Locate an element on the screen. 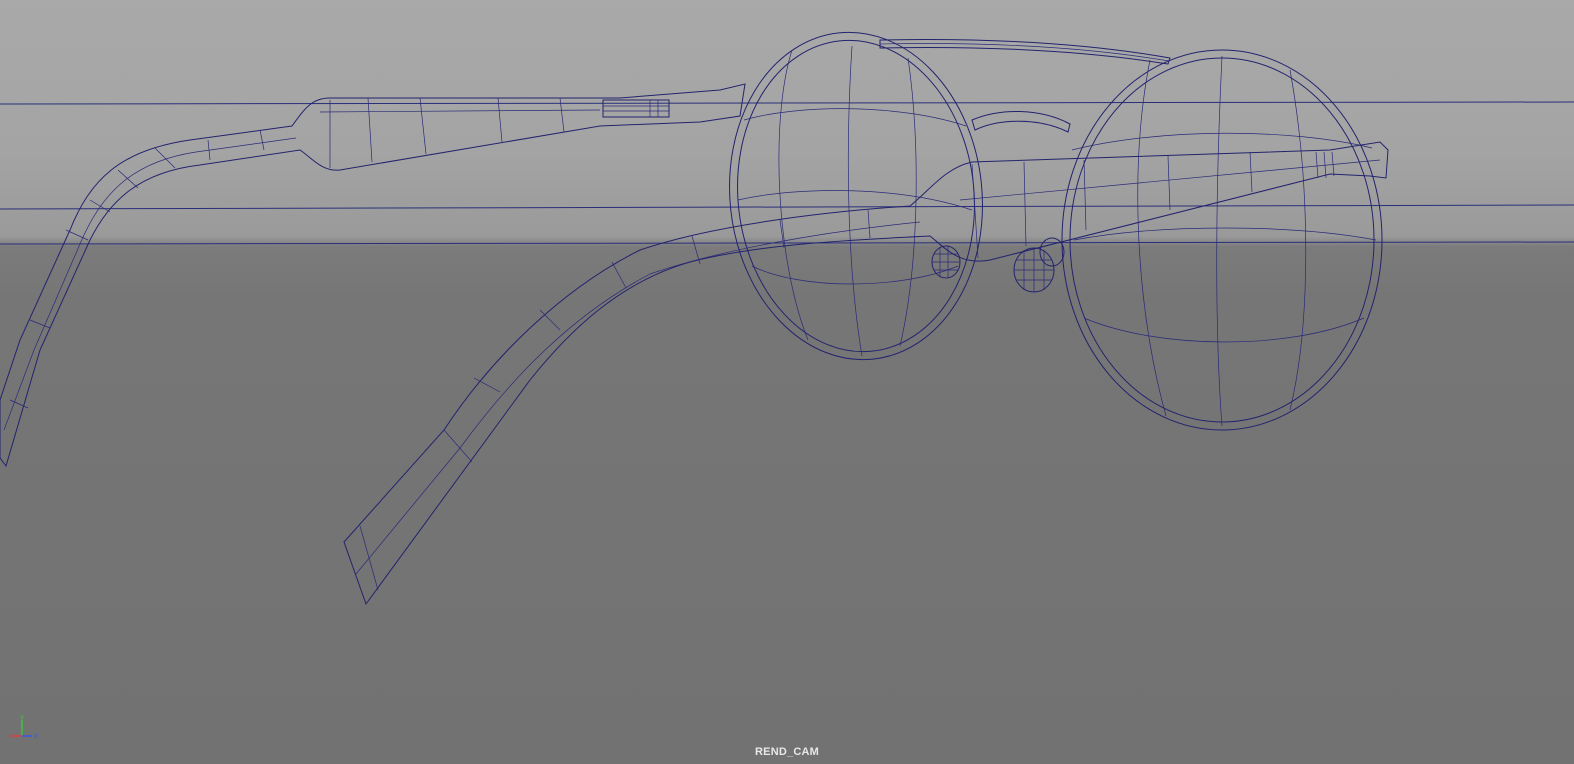 Image resolution: width=1574 pixels, height=764 pixels. axis-gizmo: y x z is located at coordinates (23, 726).